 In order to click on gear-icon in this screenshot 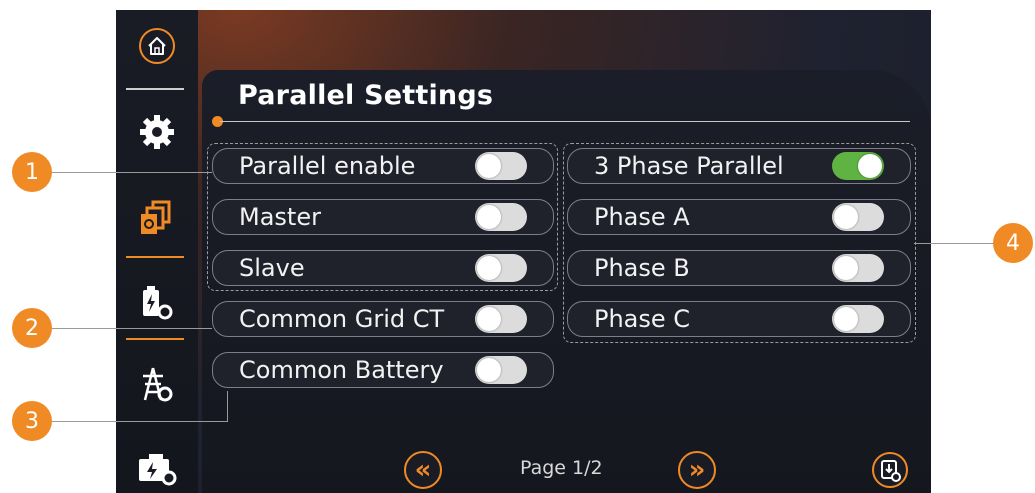, I will do `click(157, 132)`.